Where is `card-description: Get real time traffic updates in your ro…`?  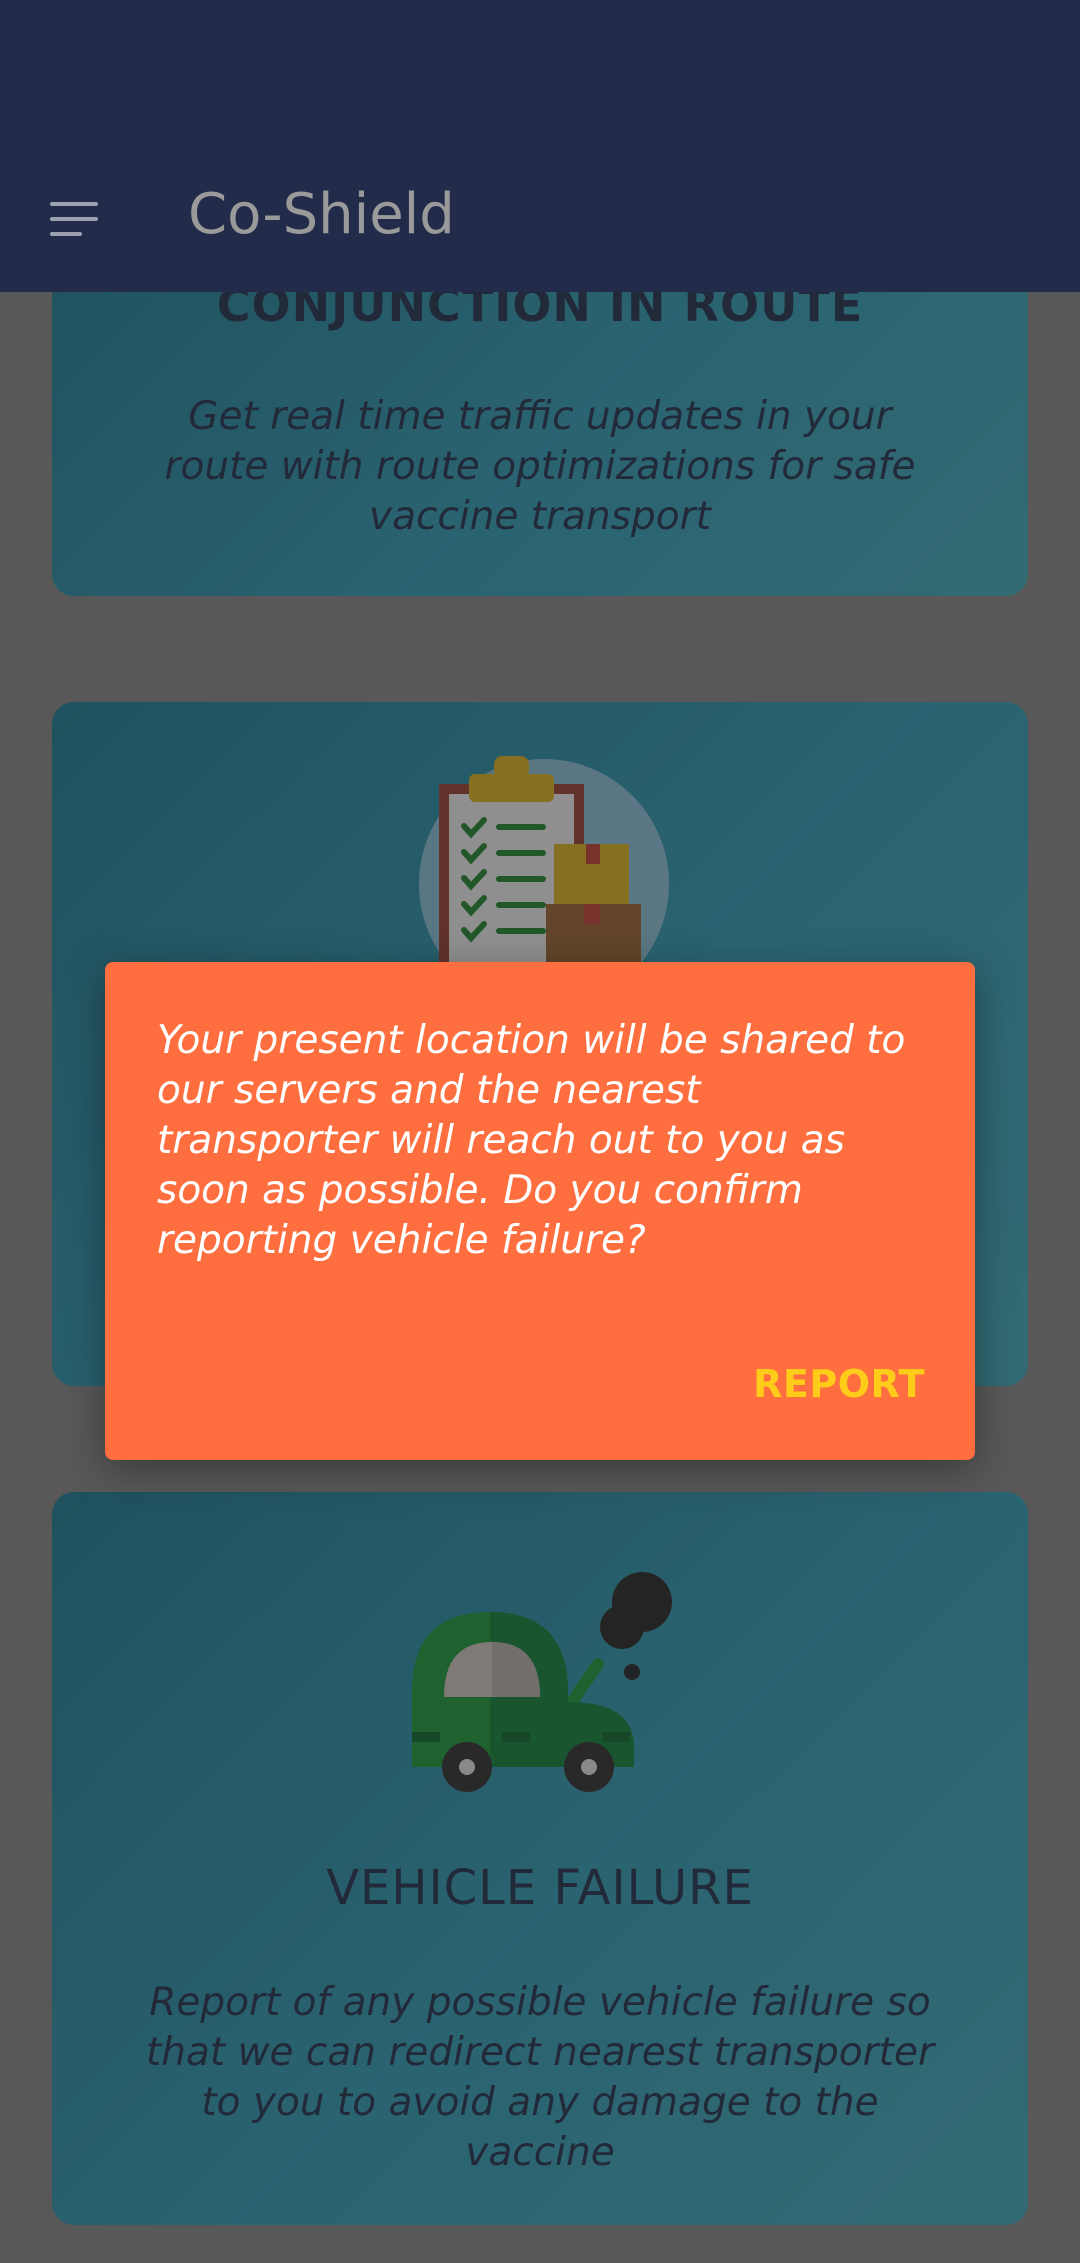
card-description: Get real time traffic updates in your ro… is located at coordinates (540, 466).